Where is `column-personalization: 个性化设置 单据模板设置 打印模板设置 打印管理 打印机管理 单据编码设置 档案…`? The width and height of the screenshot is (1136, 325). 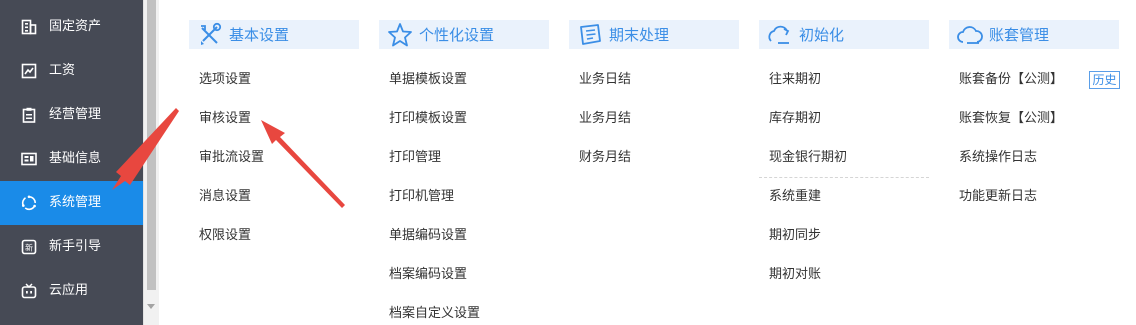
column-personalization: 个性化设置 单据模板设置 打印模板设置 打印管理 打印机管理 单据编码设置 档案… is located at coordinates (464, 172).